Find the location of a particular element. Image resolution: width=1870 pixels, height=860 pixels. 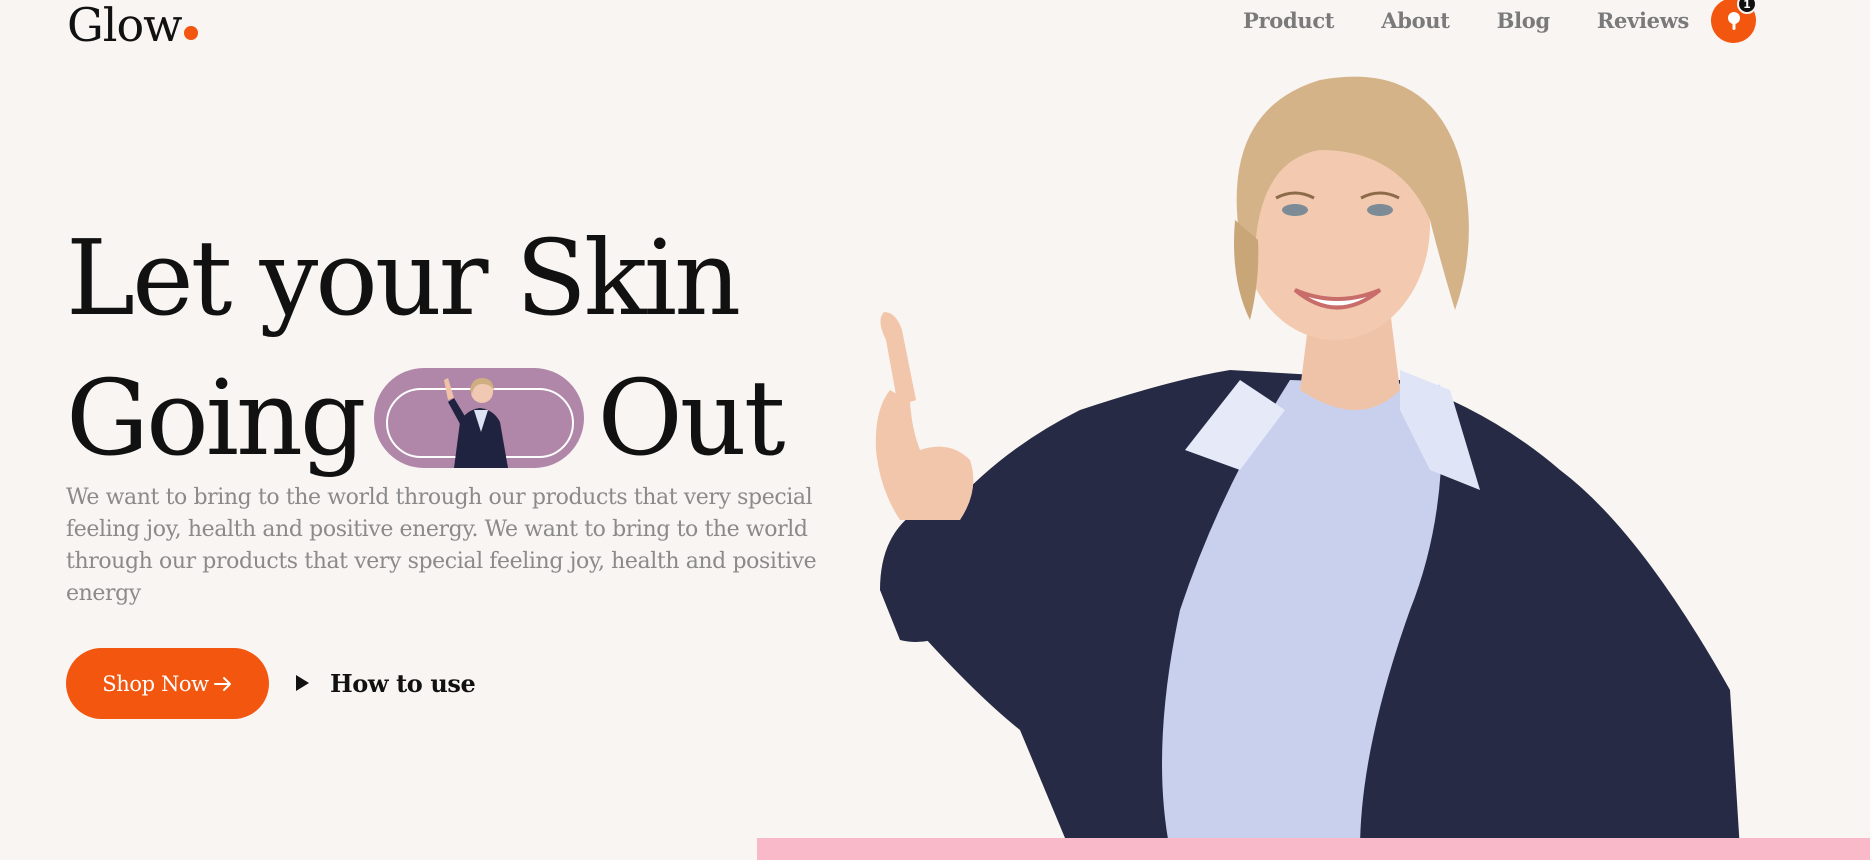

pill-woman-thumbnail is located at coordinates (475, 423).